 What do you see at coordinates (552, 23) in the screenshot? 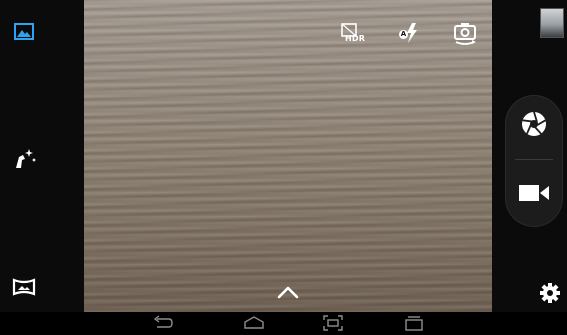
I see `last-photo-thumbnail` at bounding box center [552, 23].